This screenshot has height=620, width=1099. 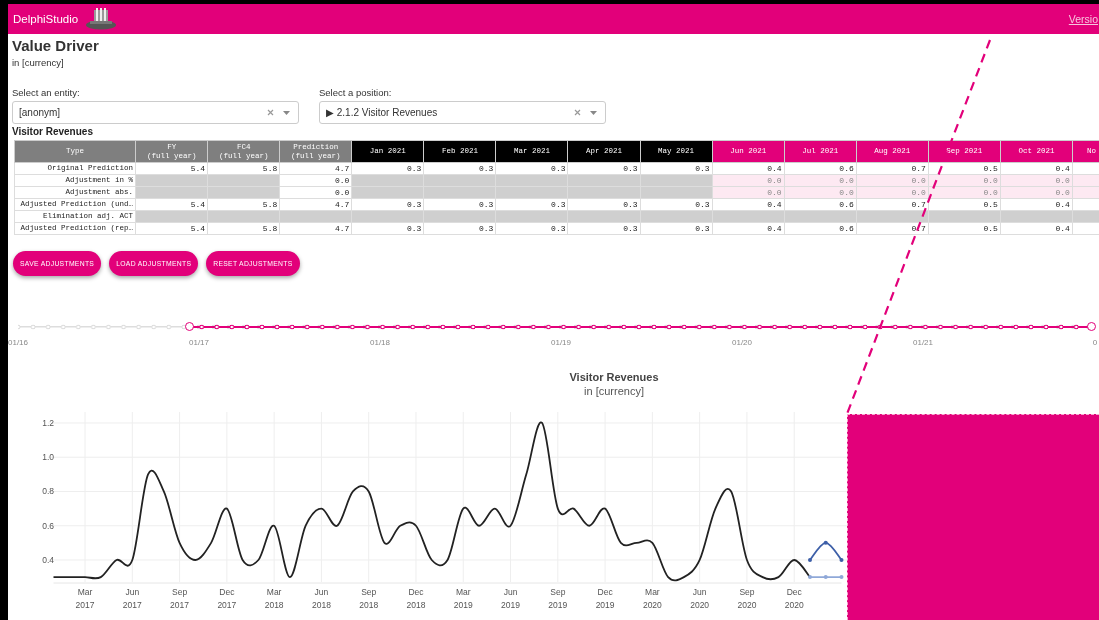 What do you see at coordinates (38, 62) in the screenshot?
I see `page-subtitle: in [currency]` at bounding box center [38, 62].